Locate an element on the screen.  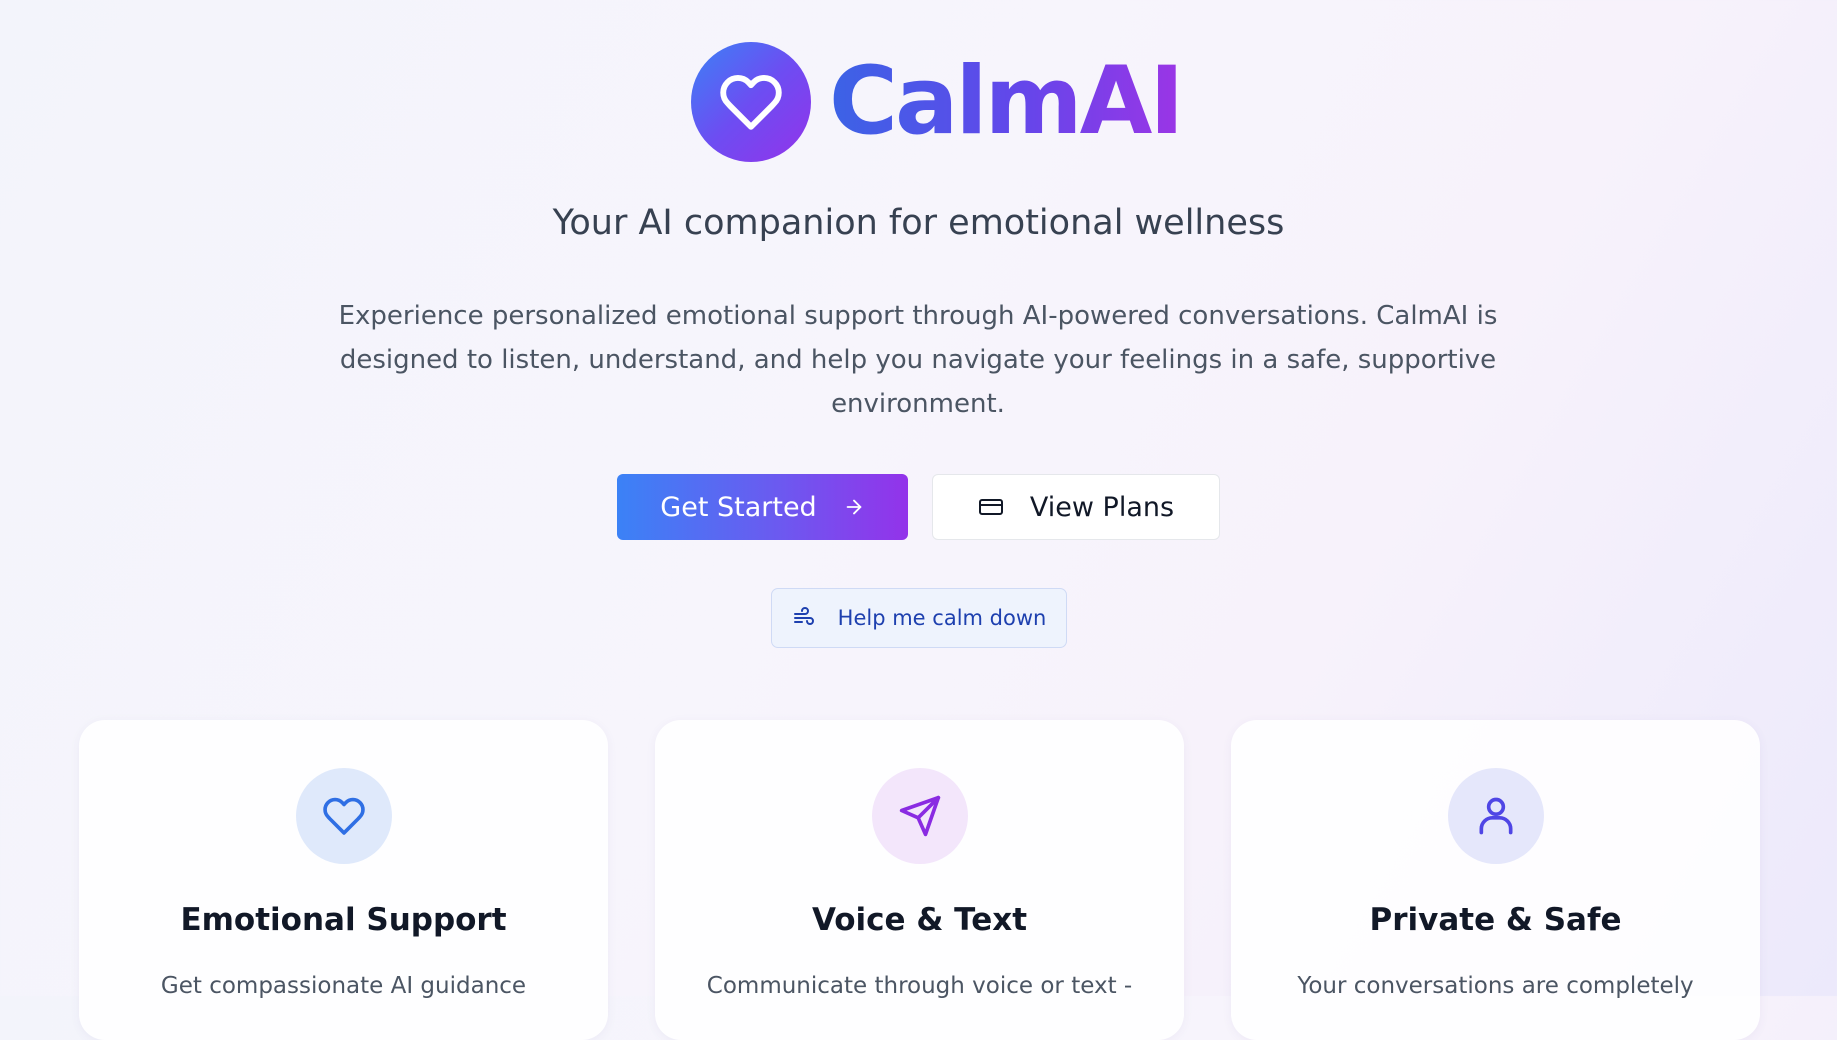
calm-down-button: Help me calm down is located at coordinates (919, 618).